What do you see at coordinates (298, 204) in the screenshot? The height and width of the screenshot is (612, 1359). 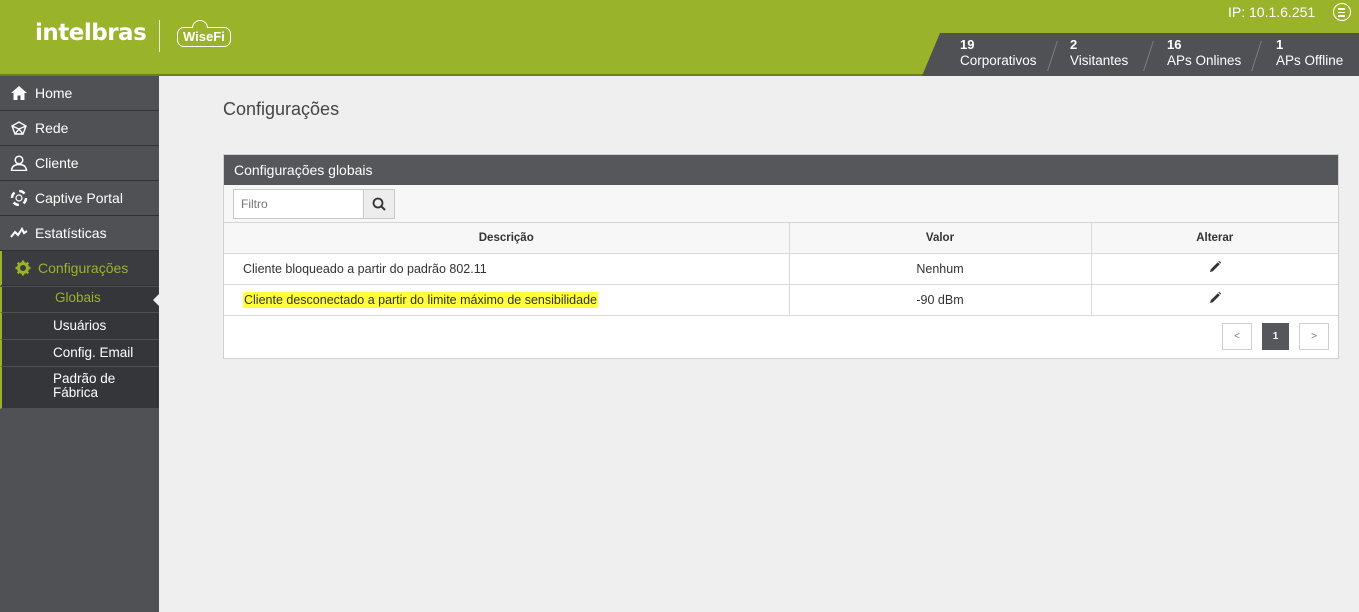 I see `filter-input` at bounding box center [298, 204].